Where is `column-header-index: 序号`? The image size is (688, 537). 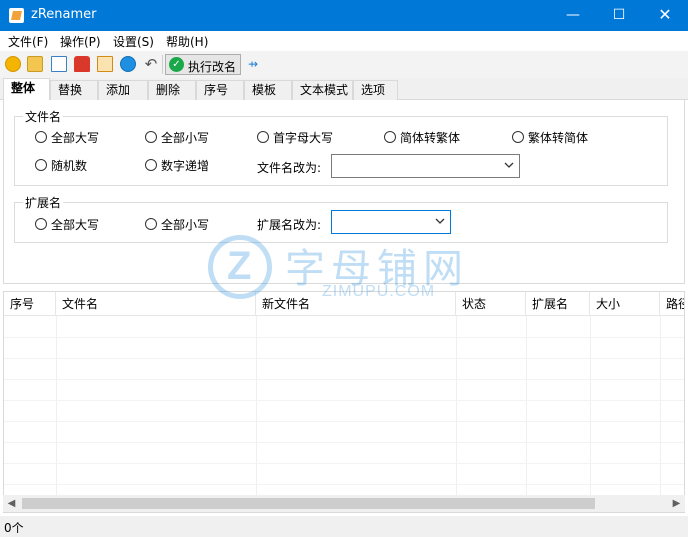 column-header-index: 序号 is located at coordinates (30, 304).